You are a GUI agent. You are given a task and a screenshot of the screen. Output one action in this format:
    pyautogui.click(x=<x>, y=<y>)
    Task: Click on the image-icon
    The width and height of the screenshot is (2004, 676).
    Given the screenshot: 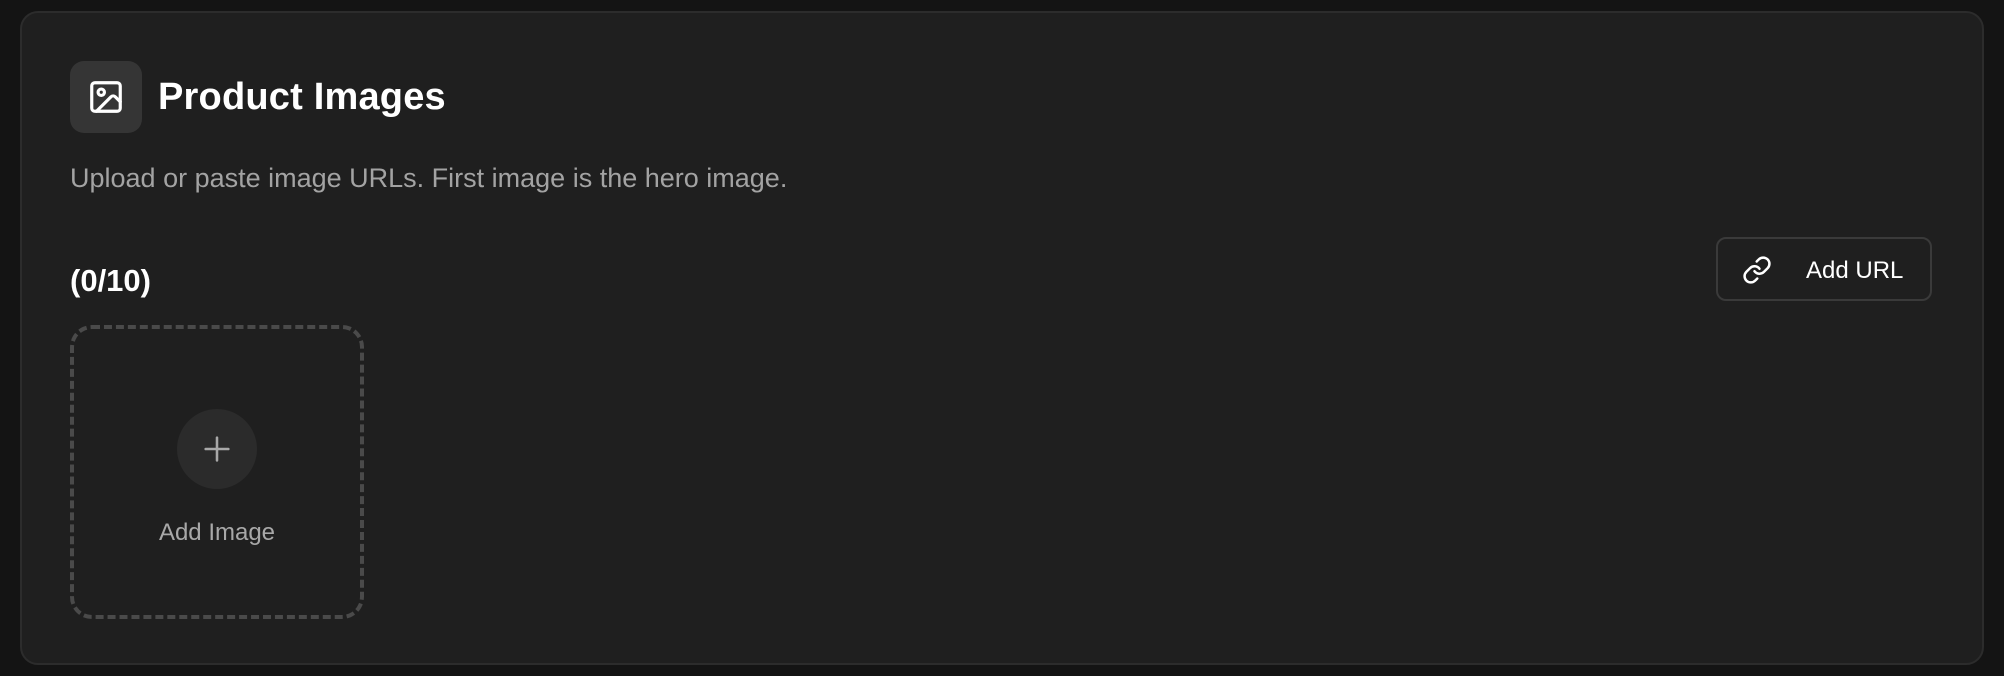 What is the action you would take?
    pyautogui.click(x=106, y=97)
    